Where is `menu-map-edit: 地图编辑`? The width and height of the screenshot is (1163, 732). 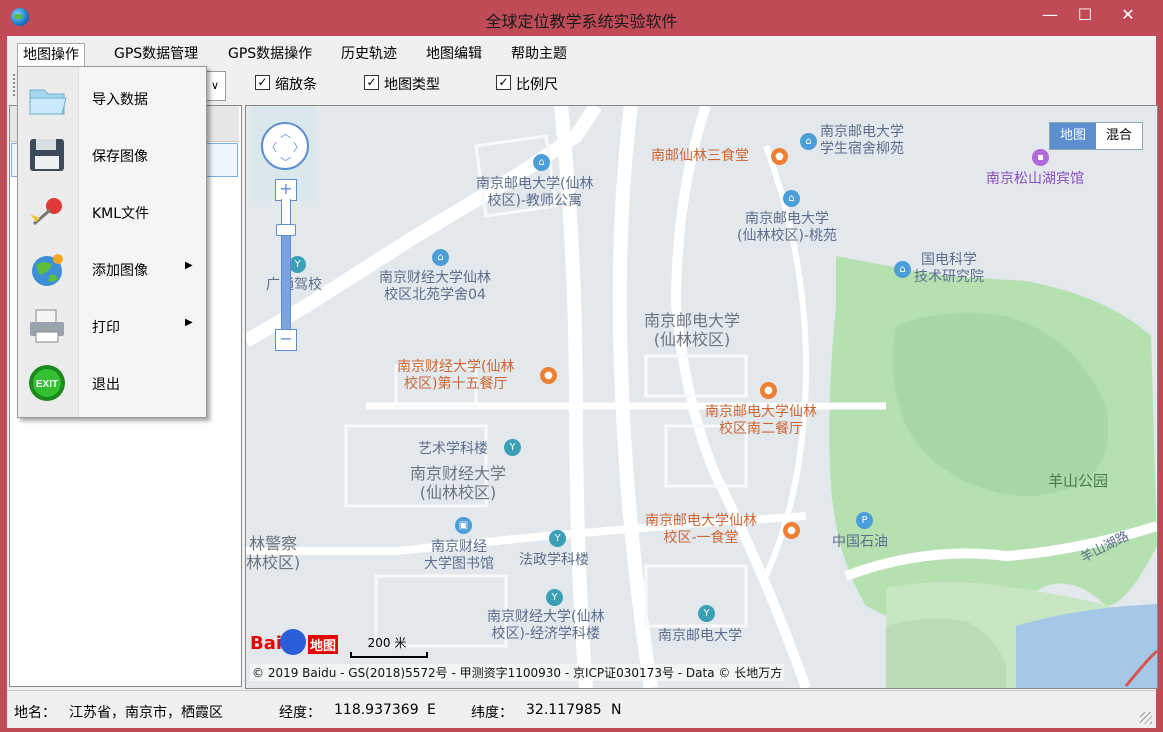
menu-map-edit: 地图编辑 is located at coordinates (454, 54).